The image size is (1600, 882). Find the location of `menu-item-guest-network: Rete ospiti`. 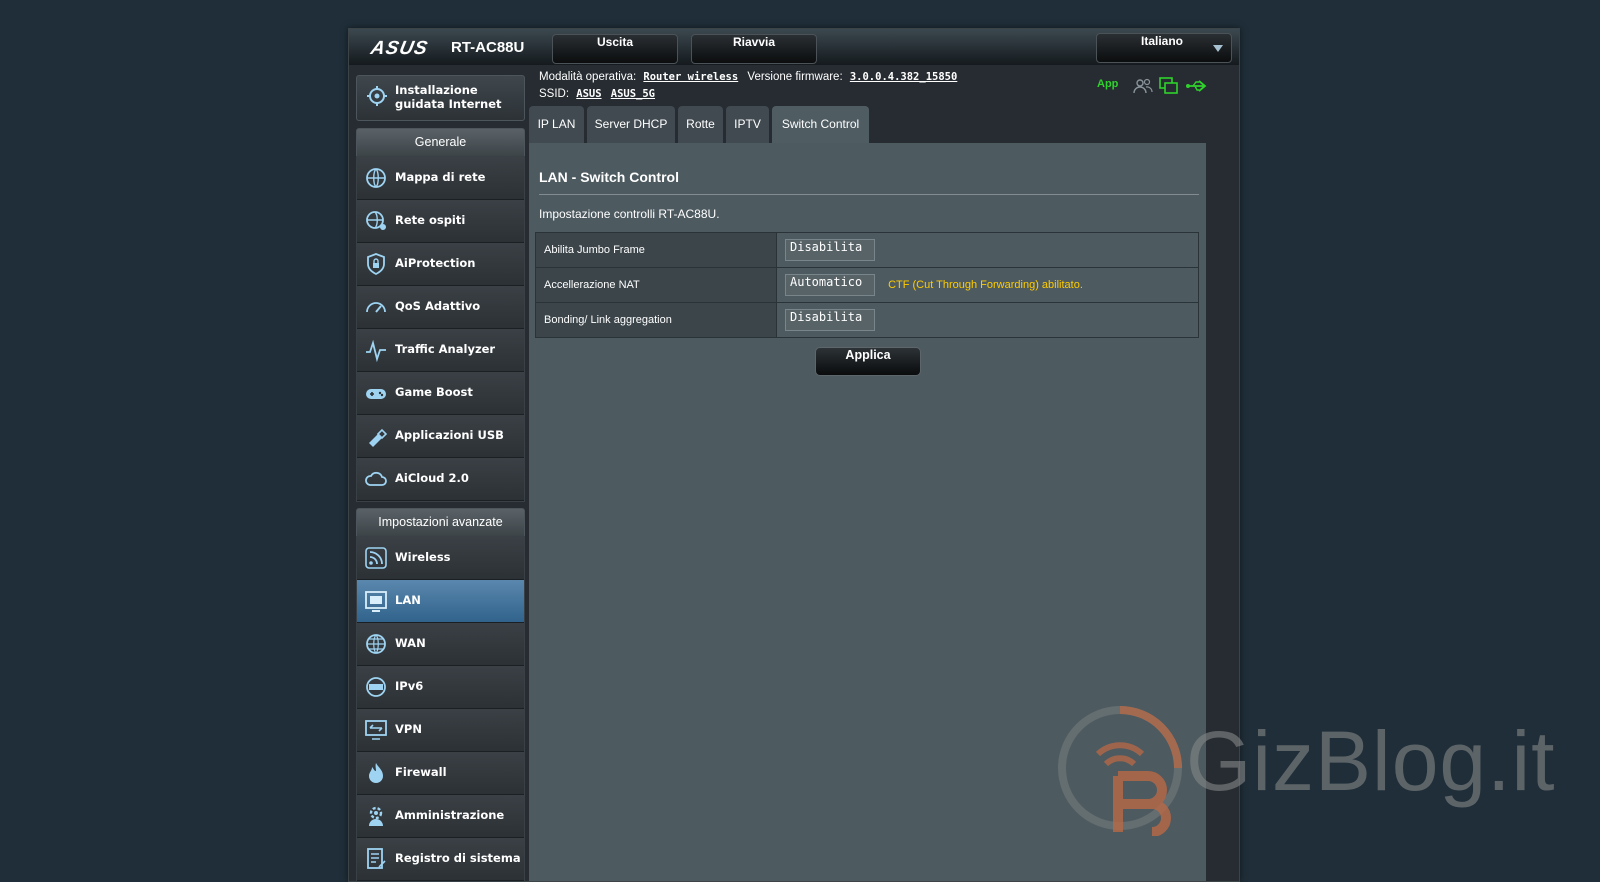

menu-item-guest-network: Rete ospiti is located at coordinates (440, 221).